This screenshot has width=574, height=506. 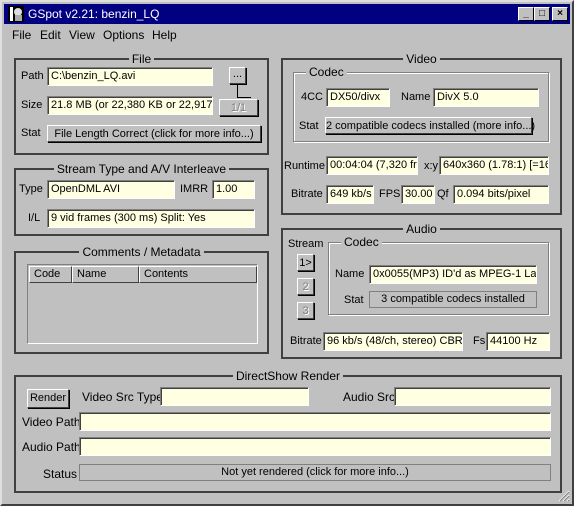 I want to click on video-stat-label: Stat, so click(x=309, y=126).